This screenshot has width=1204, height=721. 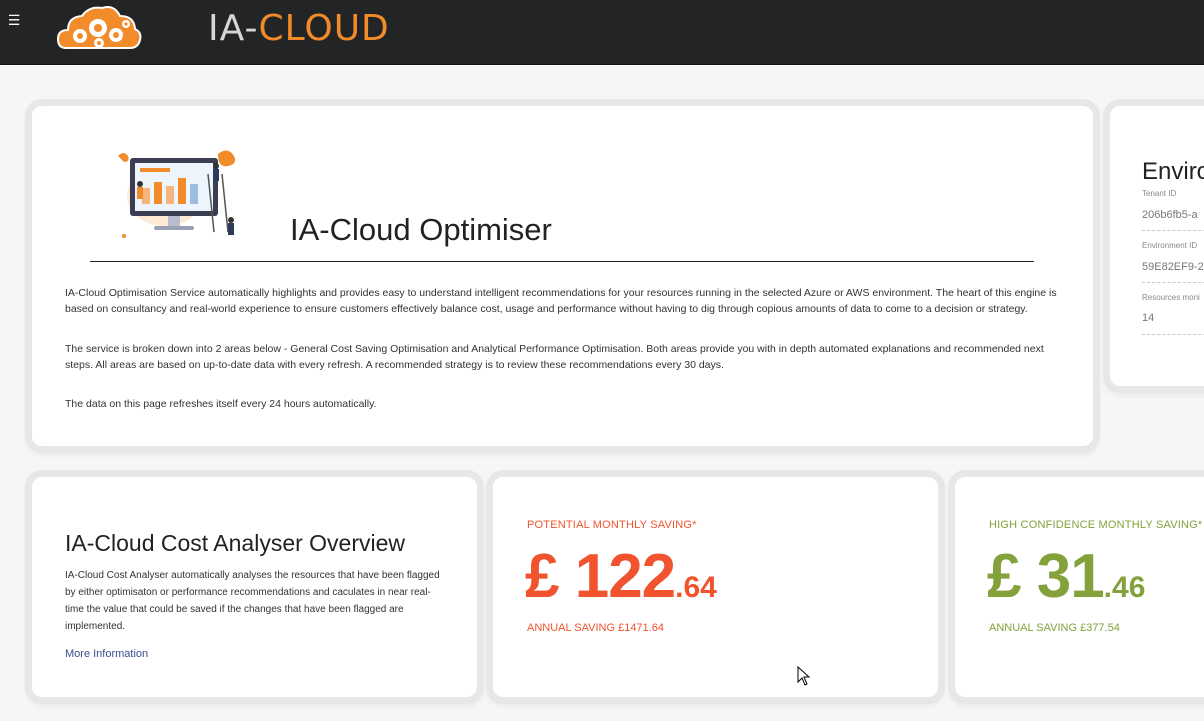 What do you see at coordinates (1159, 193) in the screenshot?
I see `tenant-id-label: Tenant ID` at bounding box center [1159, 193].